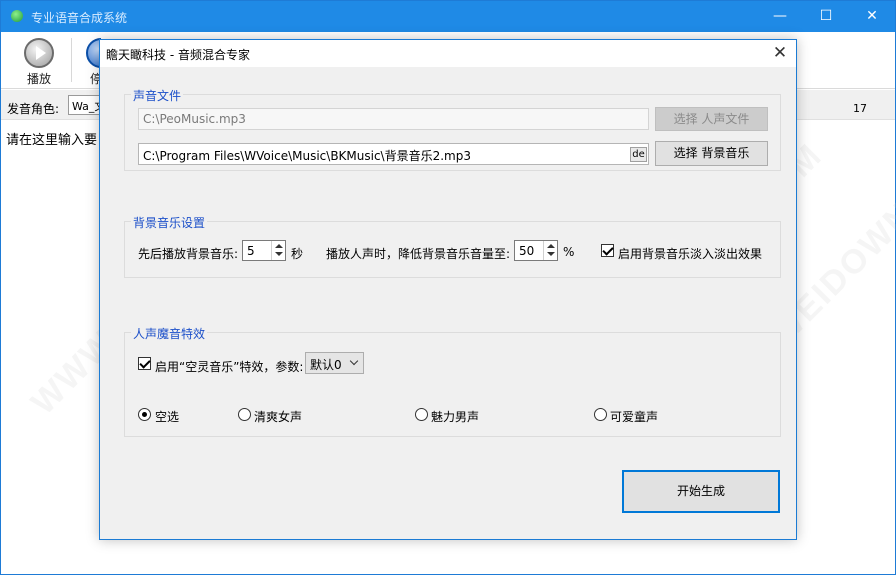 The height and width of the screenshot is (575, 896). Describe the element at coordinates (607, 250) in the screenshot. I see `fade-checkbox` at that location.